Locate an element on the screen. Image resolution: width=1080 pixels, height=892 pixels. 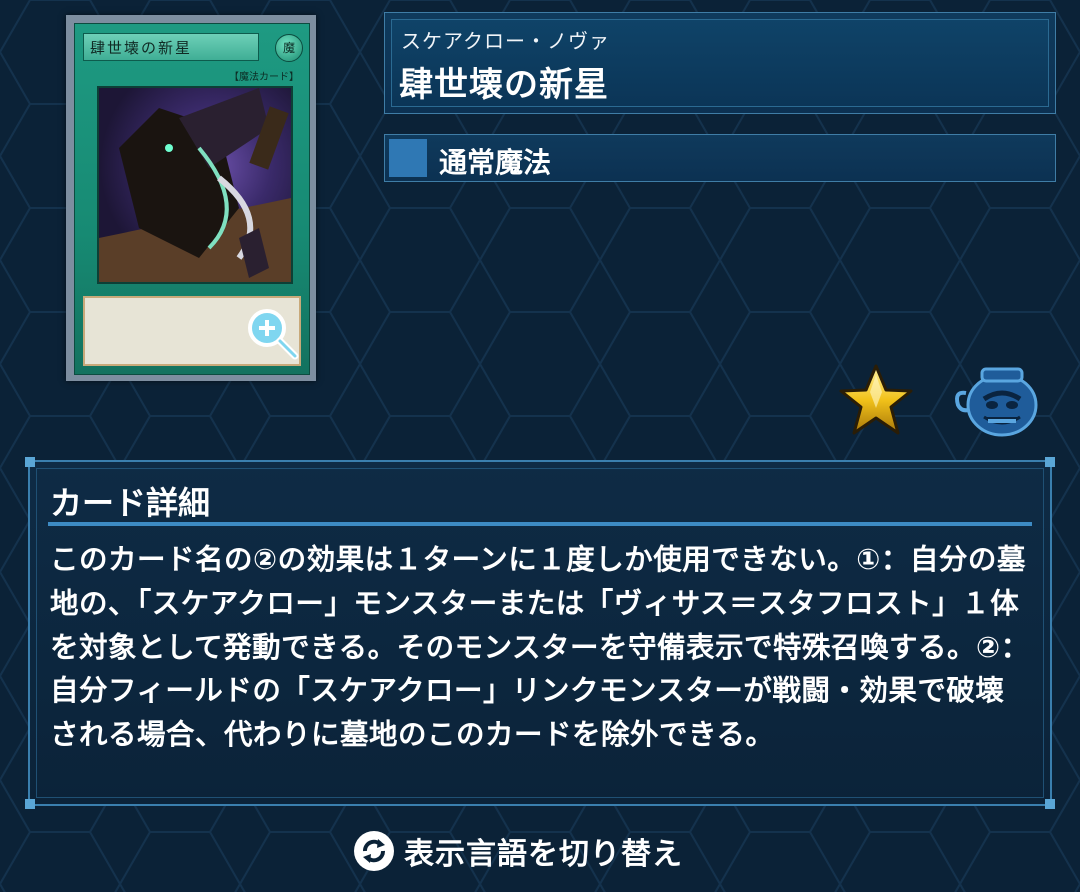
card-detail-title: カード詳細 is located at coordinates (130, 503).